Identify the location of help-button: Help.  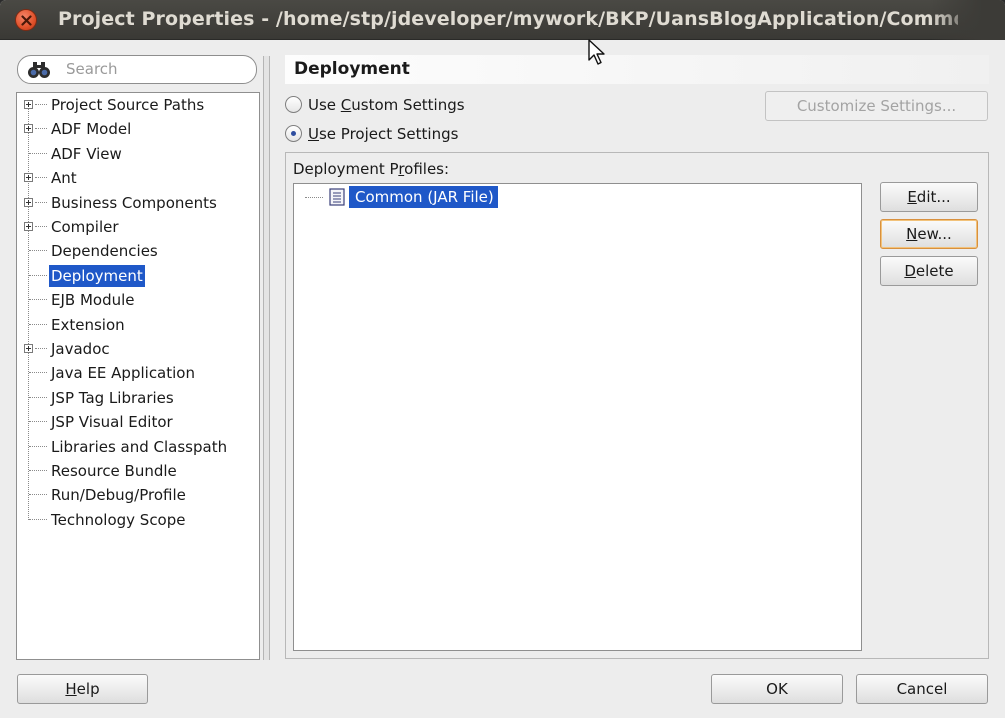
(82, 689).